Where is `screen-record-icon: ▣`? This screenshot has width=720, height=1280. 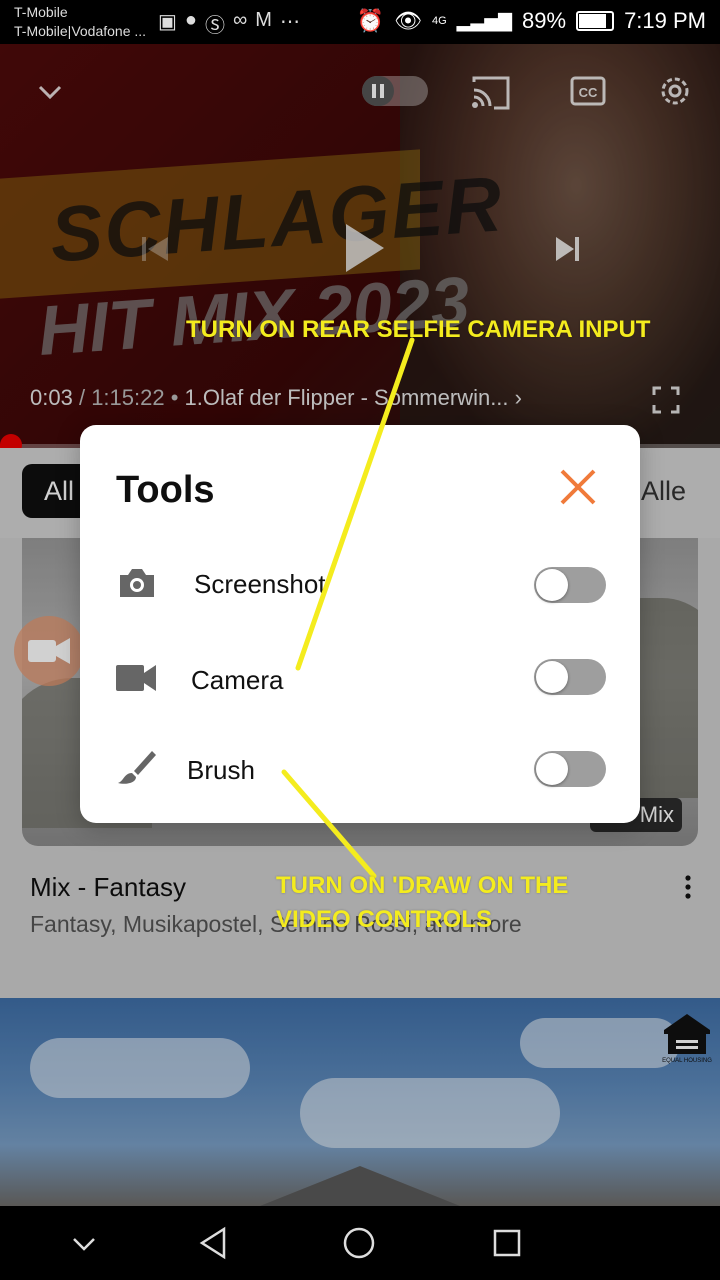 screen-record-icon: ▣ is located at coordinates (167, 22).